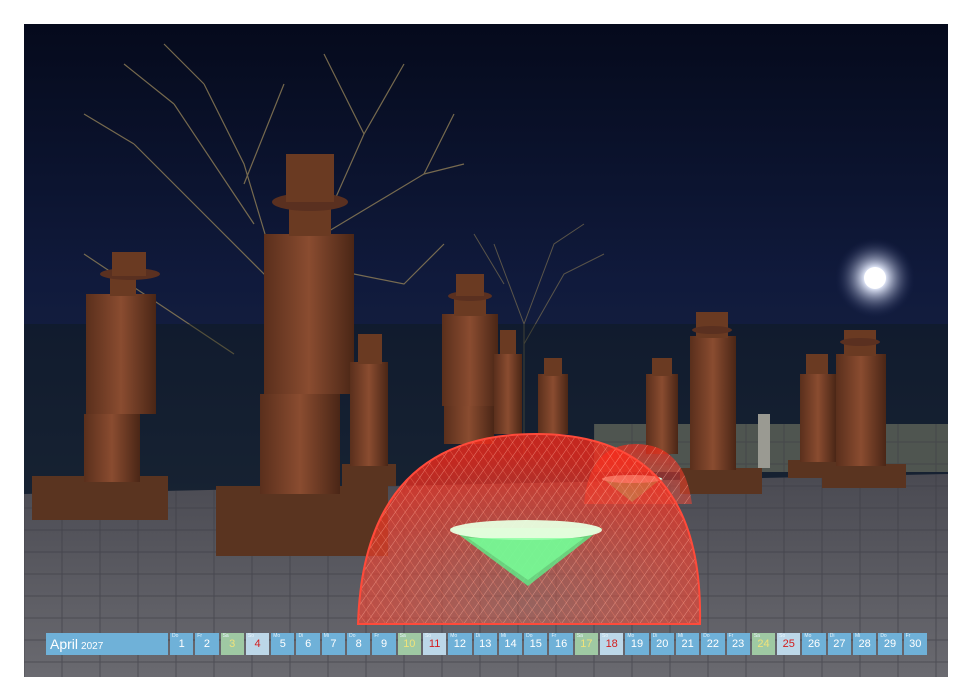 The height and width of the screenshot is (700, 971). I want to click on day-number: 6, so click(308, 644).